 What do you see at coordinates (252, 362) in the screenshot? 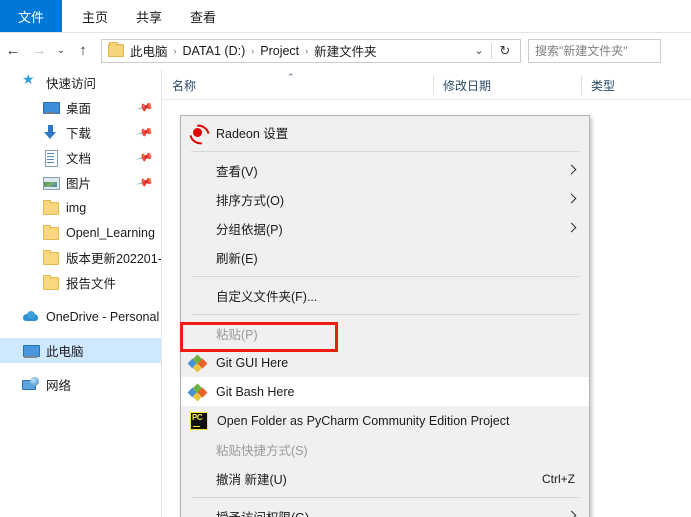
I see `context-menu-item-label: Git GUI Here` at bounding box center [252, 362].